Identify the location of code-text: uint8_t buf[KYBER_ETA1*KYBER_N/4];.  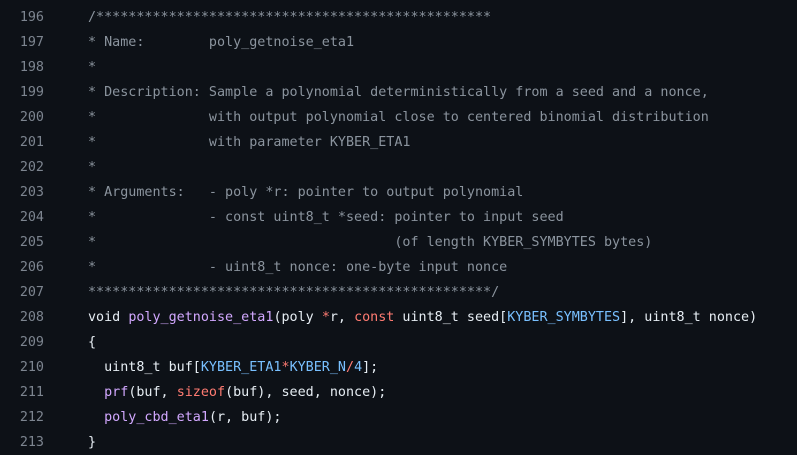
(420, 367).